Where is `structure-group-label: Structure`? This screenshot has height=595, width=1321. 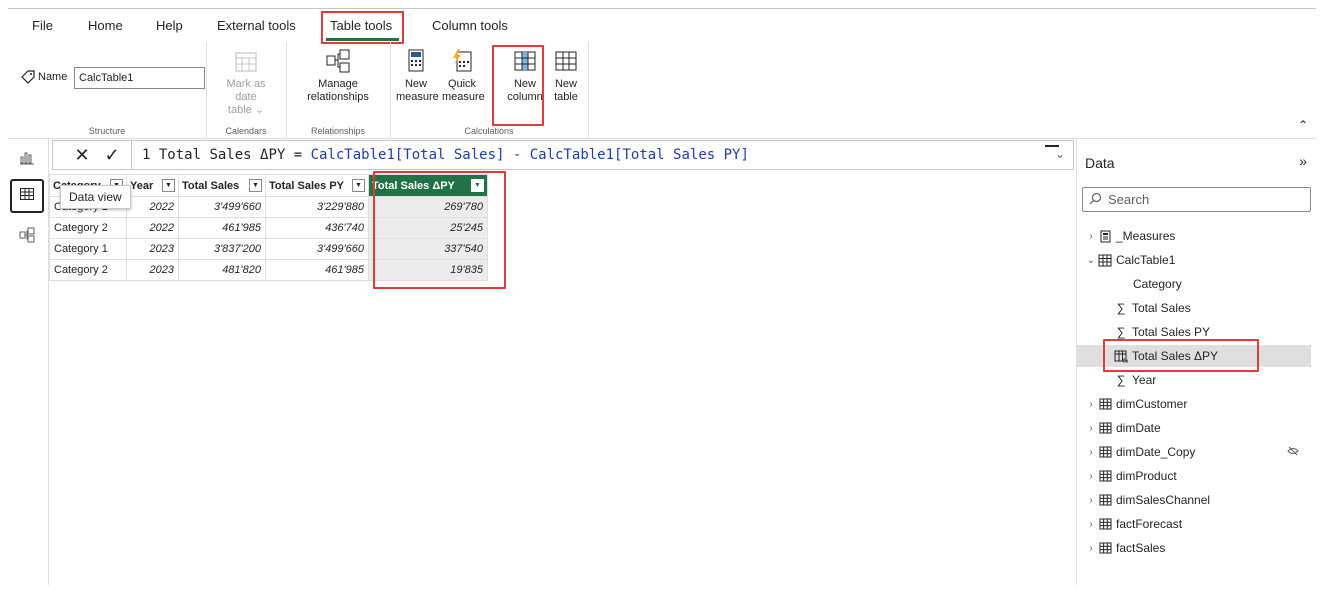 structure-group-label: Structure is located at coordinates (107, 131).